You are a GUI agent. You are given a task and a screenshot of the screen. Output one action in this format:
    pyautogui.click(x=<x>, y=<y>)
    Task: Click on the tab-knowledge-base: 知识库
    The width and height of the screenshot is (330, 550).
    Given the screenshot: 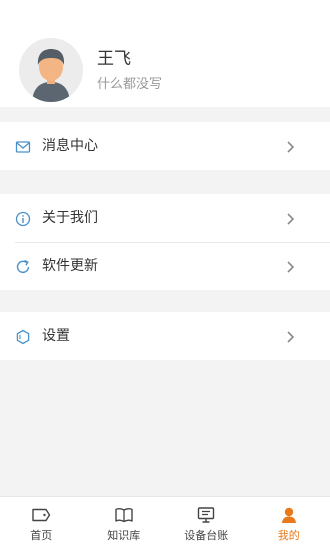 What is the action you would take?
    pyautogui.click(x=124, y=523)
    